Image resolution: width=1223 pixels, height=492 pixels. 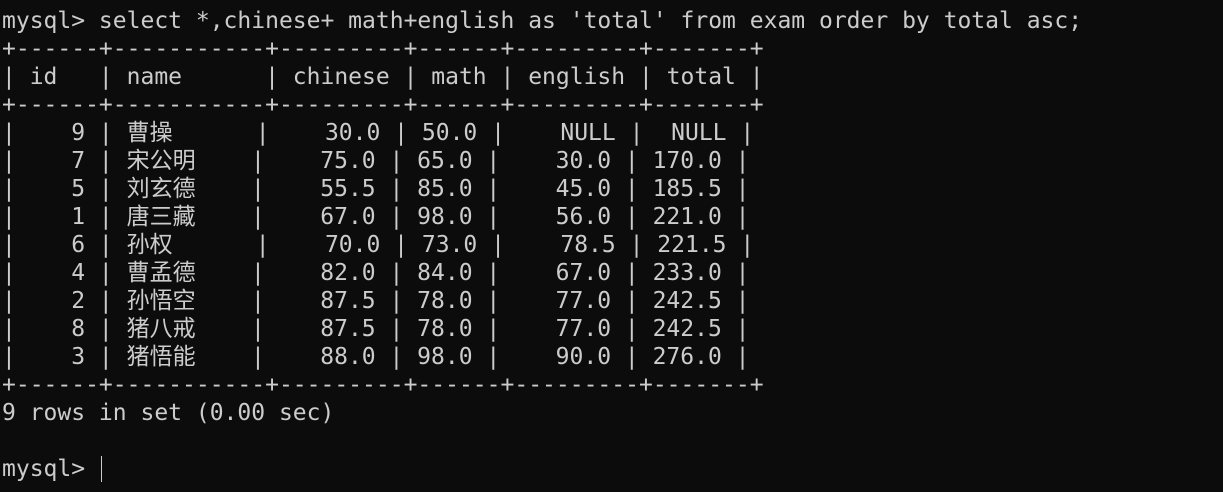 I want to click on table-row: | 2 | 孙悟空 | 87.5 | 78.0 | 77.0 | 242.5 |, so click(x=376, y=301).